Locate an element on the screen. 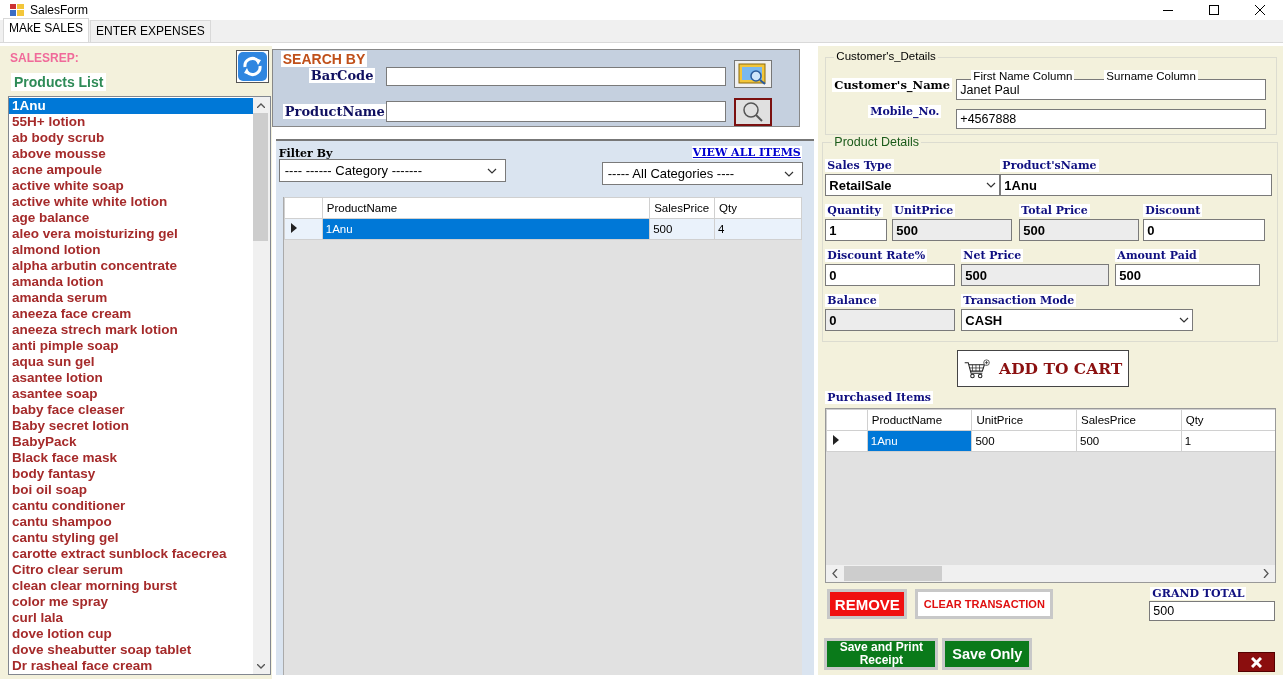 Image resolution: width=1283 pixels, height=679 pixels. product-list-item: anti pimple soap is located at coordinates (131, 346).